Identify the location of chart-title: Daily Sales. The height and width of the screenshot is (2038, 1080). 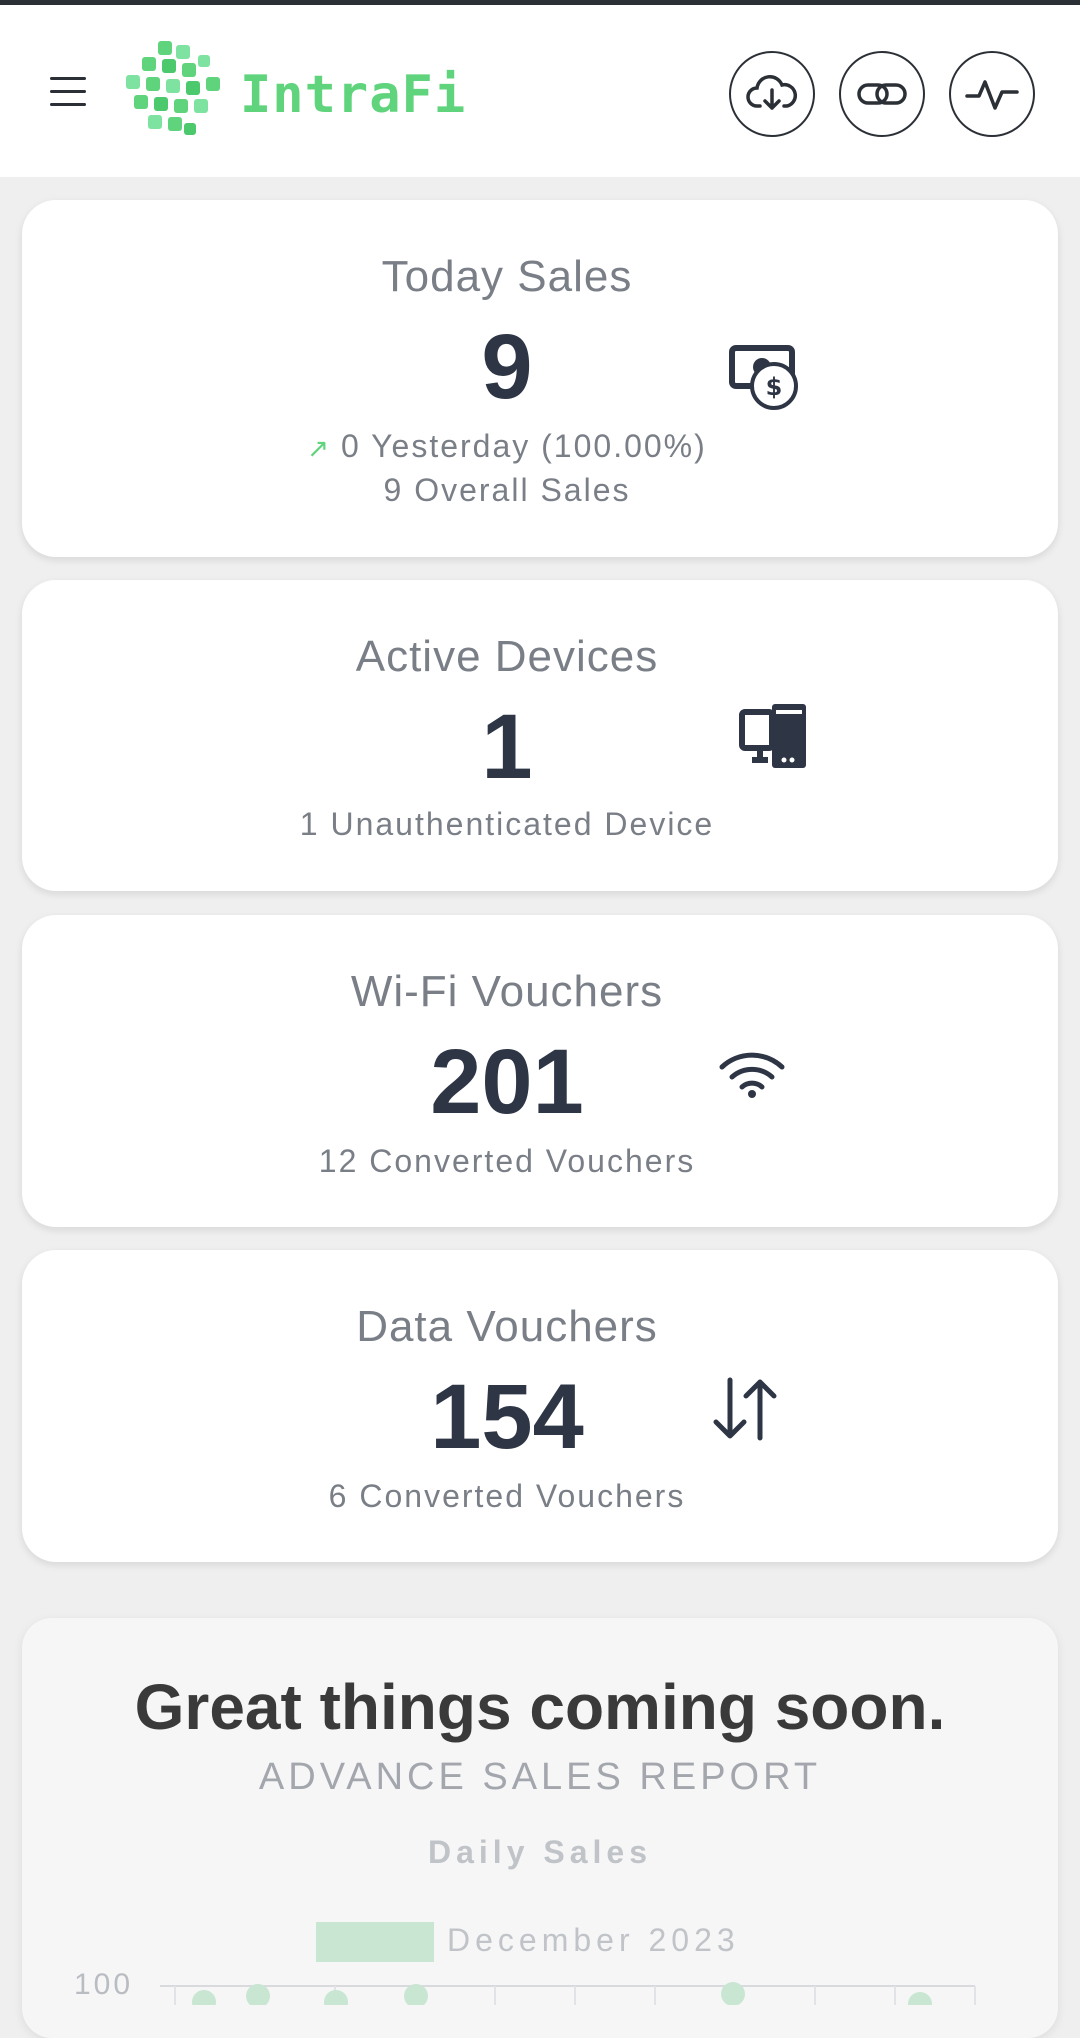
(540, 1852).